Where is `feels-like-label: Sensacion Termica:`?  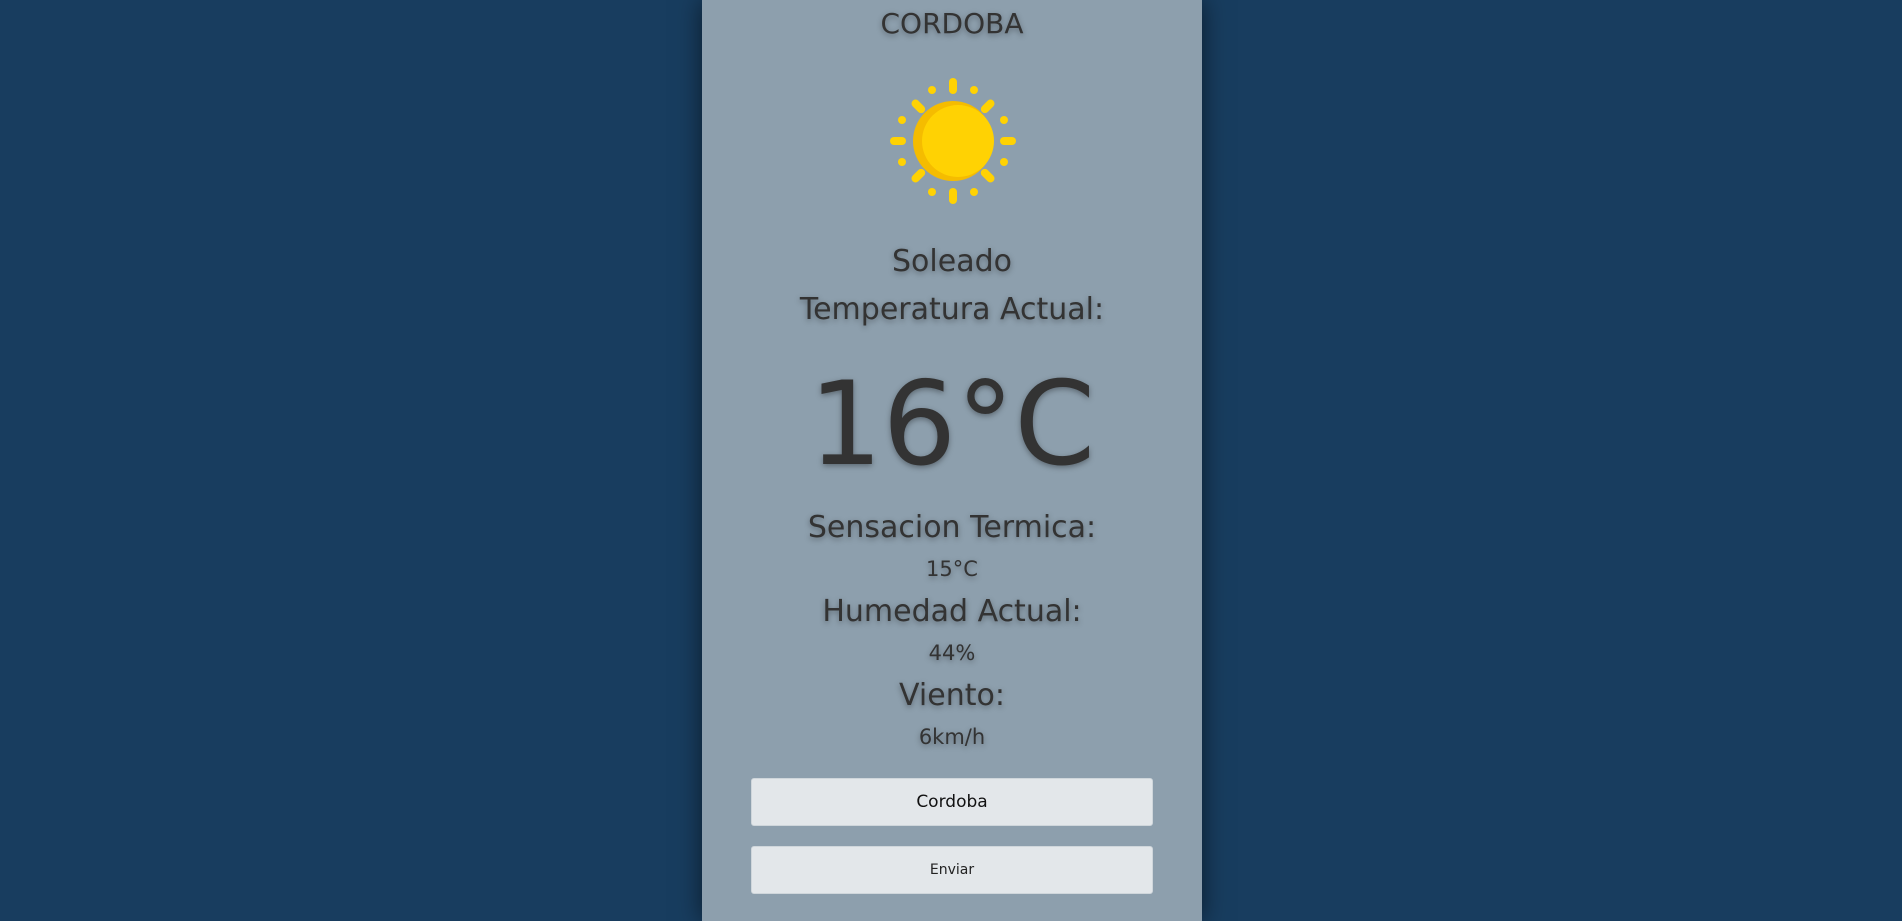 feels-like-label: Sensacion Termica: is located at coordinates (952, 527).